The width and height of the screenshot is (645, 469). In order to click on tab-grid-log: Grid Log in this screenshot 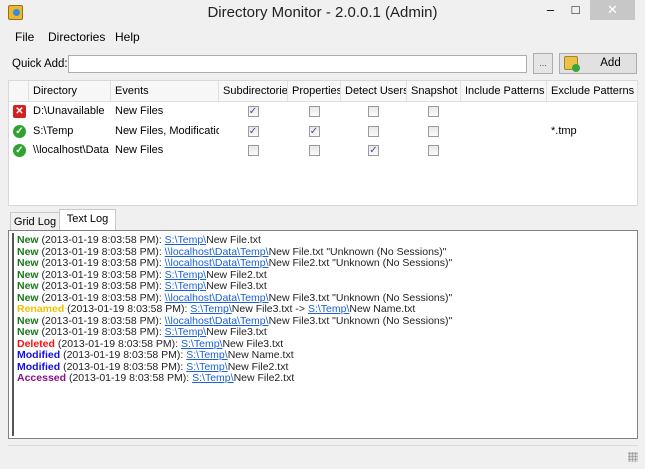, I will do `click(35, 221)`.